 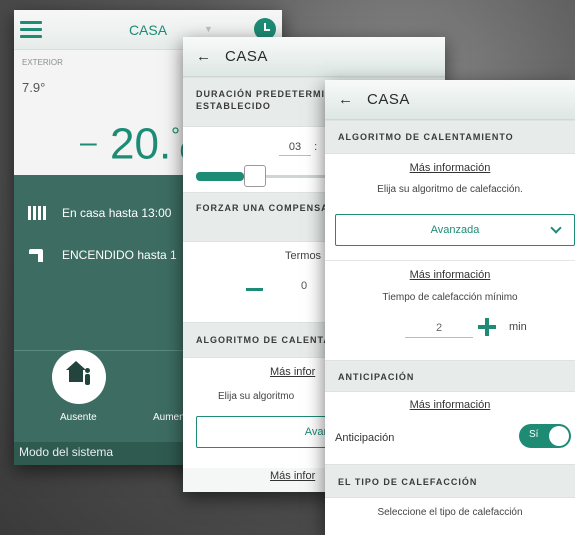 I want to click on toggle-state-label: Sí, so click(x=534, y=434).